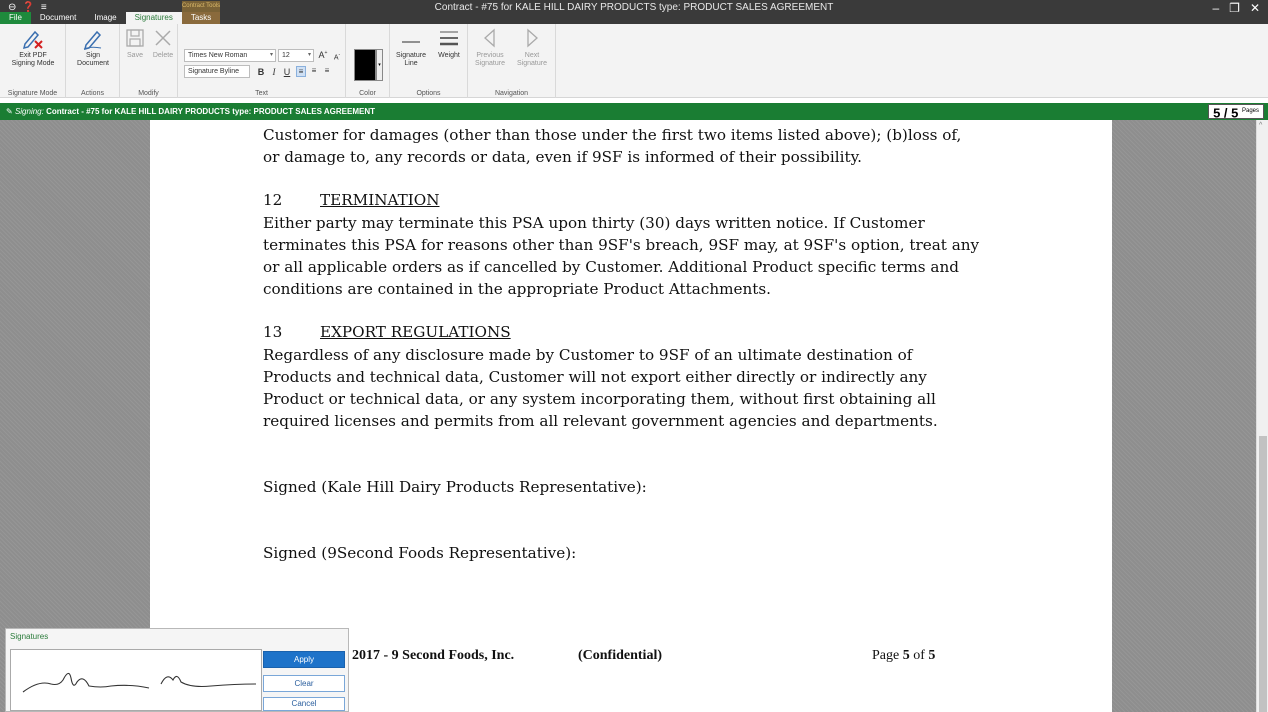 The height and width of the screenshot is (712, 1268). I want to click on signature-line-icon, so click(411, 42).